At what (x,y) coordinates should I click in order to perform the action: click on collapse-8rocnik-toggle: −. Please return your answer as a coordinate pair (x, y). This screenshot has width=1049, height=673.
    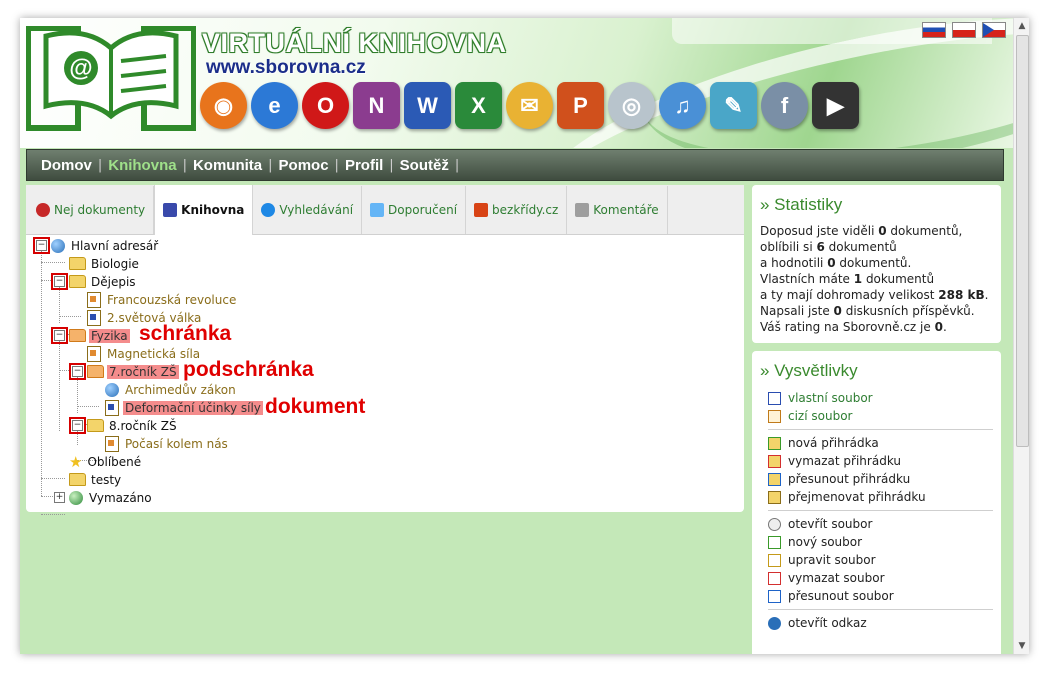
    Looking at the image, I should click on (77, 425).